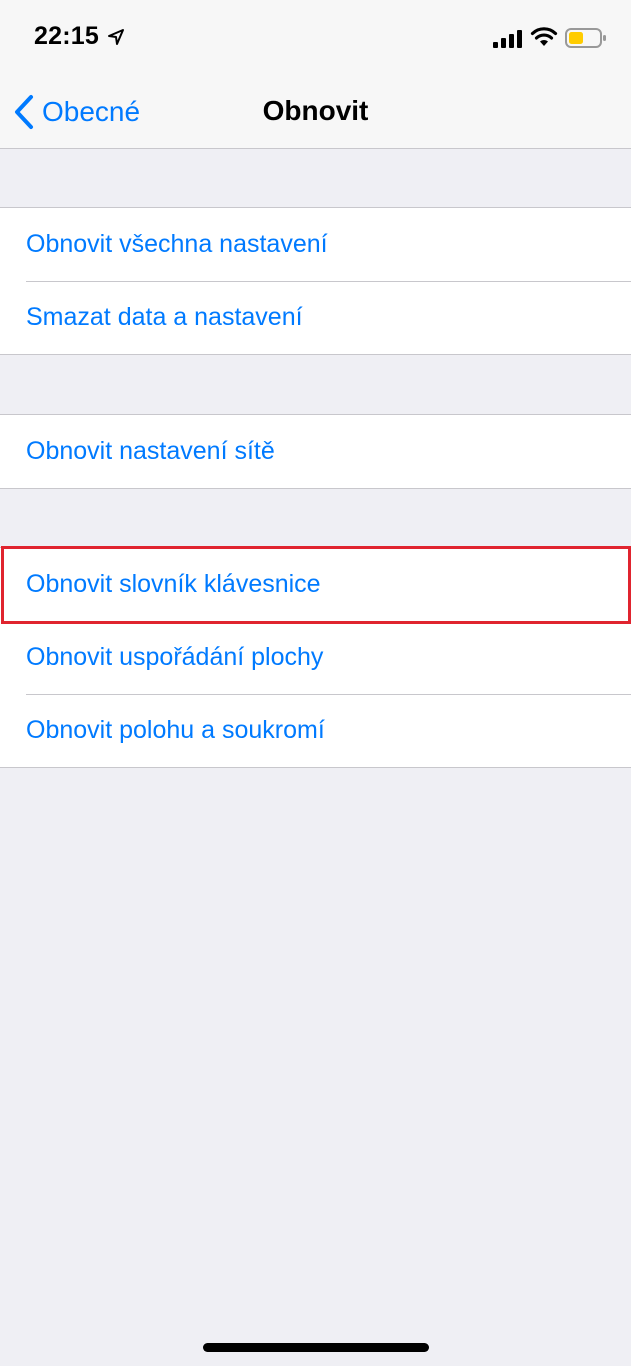 The height and width of the screenshot is (1366, 631). I want to click on home-indicator, so click(316, 1347).